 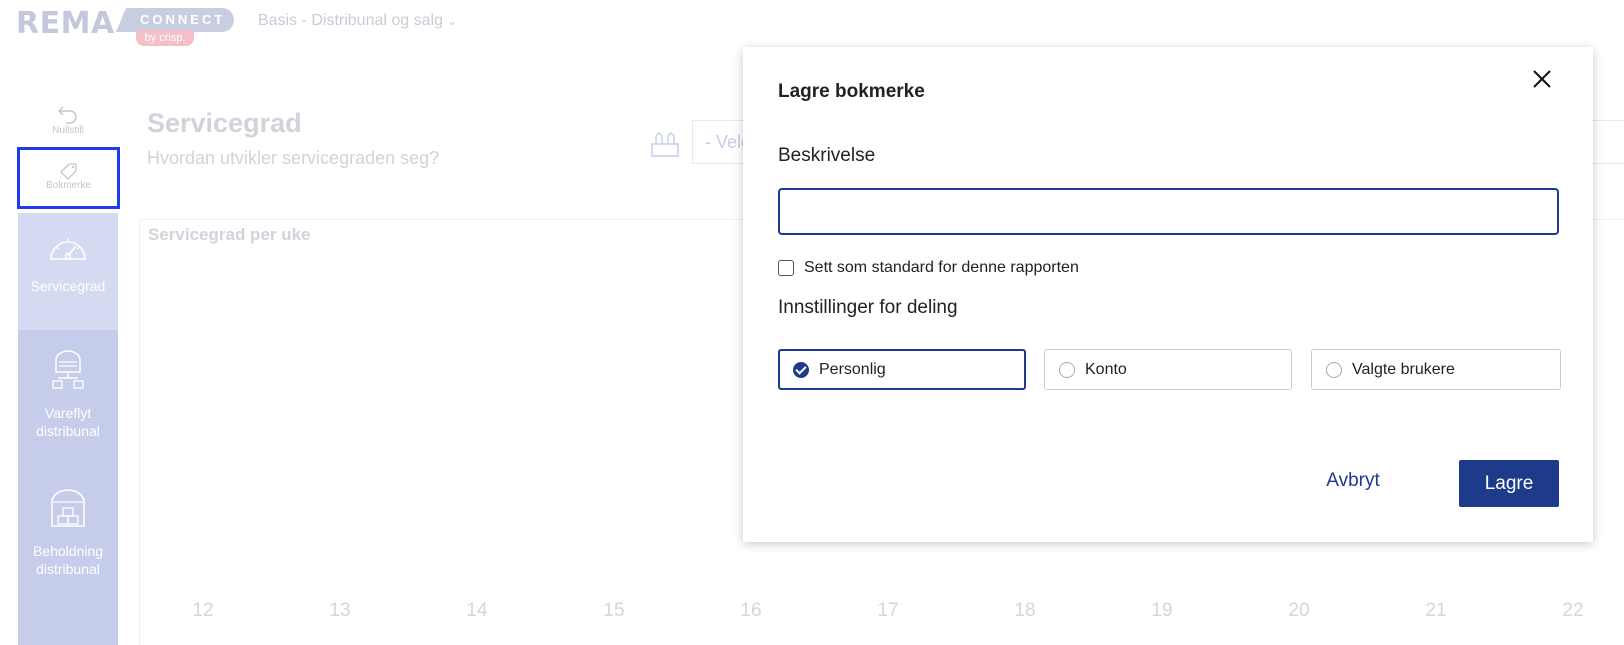 I want to click on chart-title: Servicegrad per uke, so click(x=229, y=234).